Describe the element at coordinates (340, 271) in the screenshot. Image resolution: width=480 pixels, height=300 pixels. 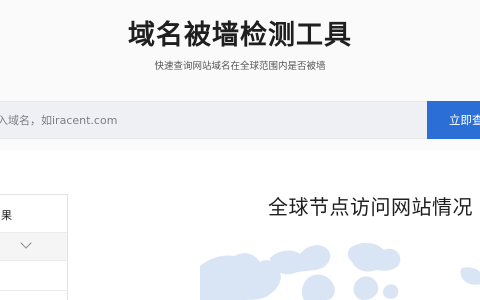
I see `world-map` at that location.